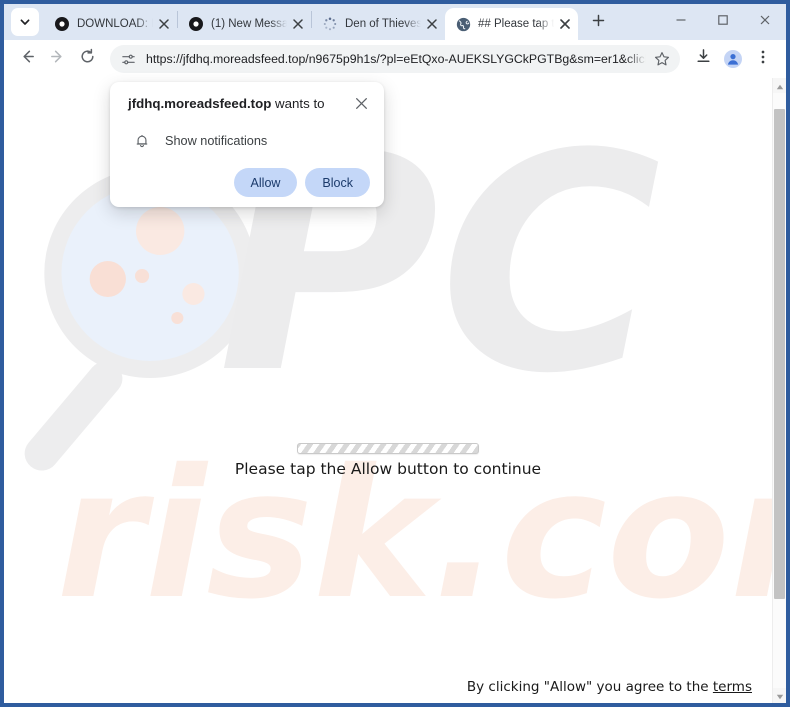 This screenshot has width=790, height=707. I want to click on close-button, so click(765, 22).